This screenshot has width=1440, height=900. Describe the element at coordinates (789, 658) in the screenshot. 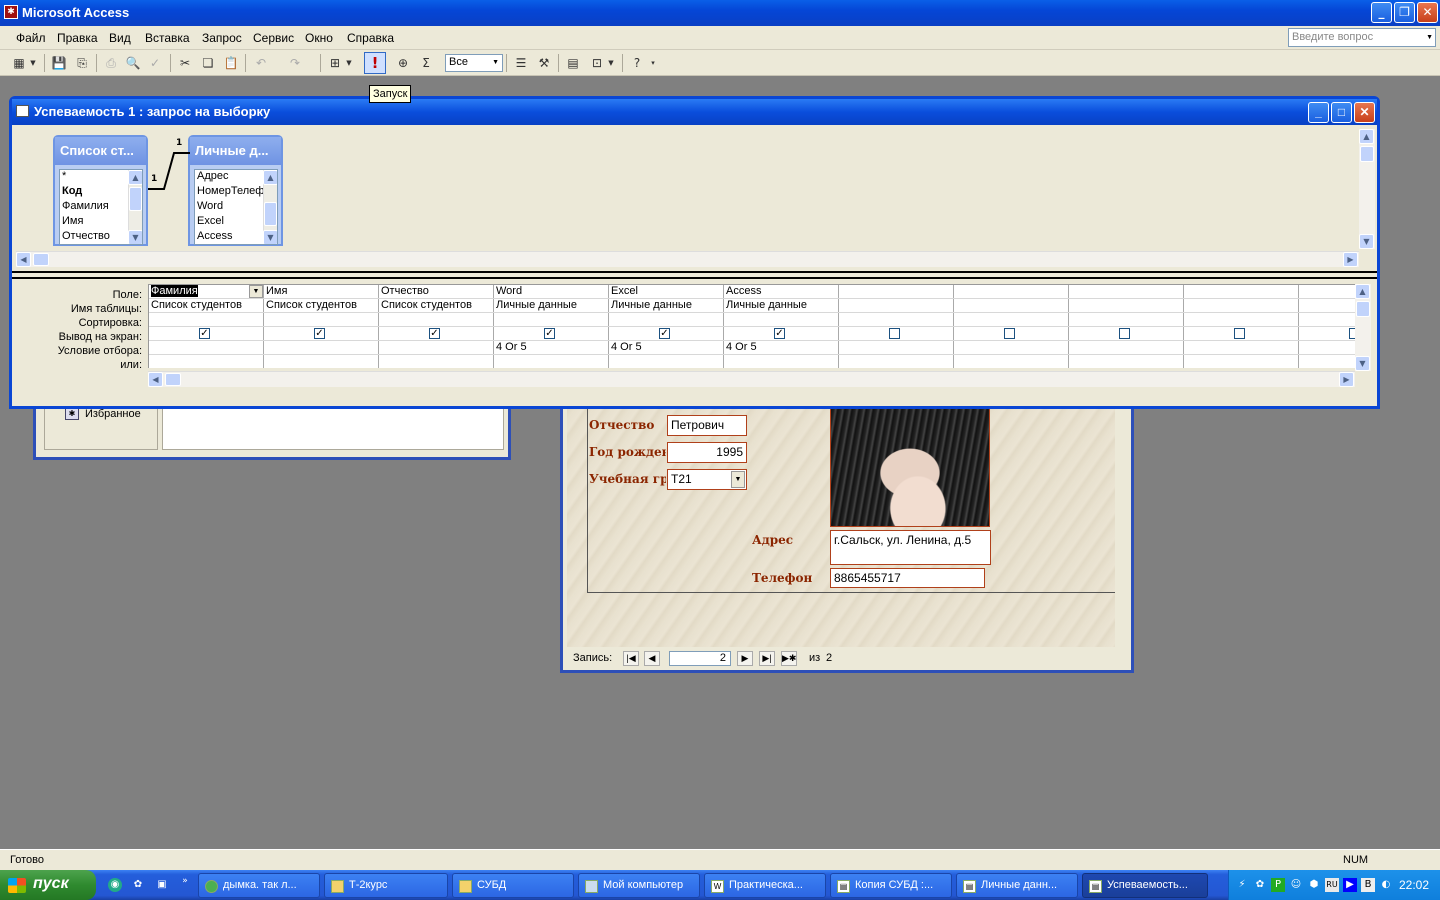

I see `new-record-icon: ▶✱` at that location.